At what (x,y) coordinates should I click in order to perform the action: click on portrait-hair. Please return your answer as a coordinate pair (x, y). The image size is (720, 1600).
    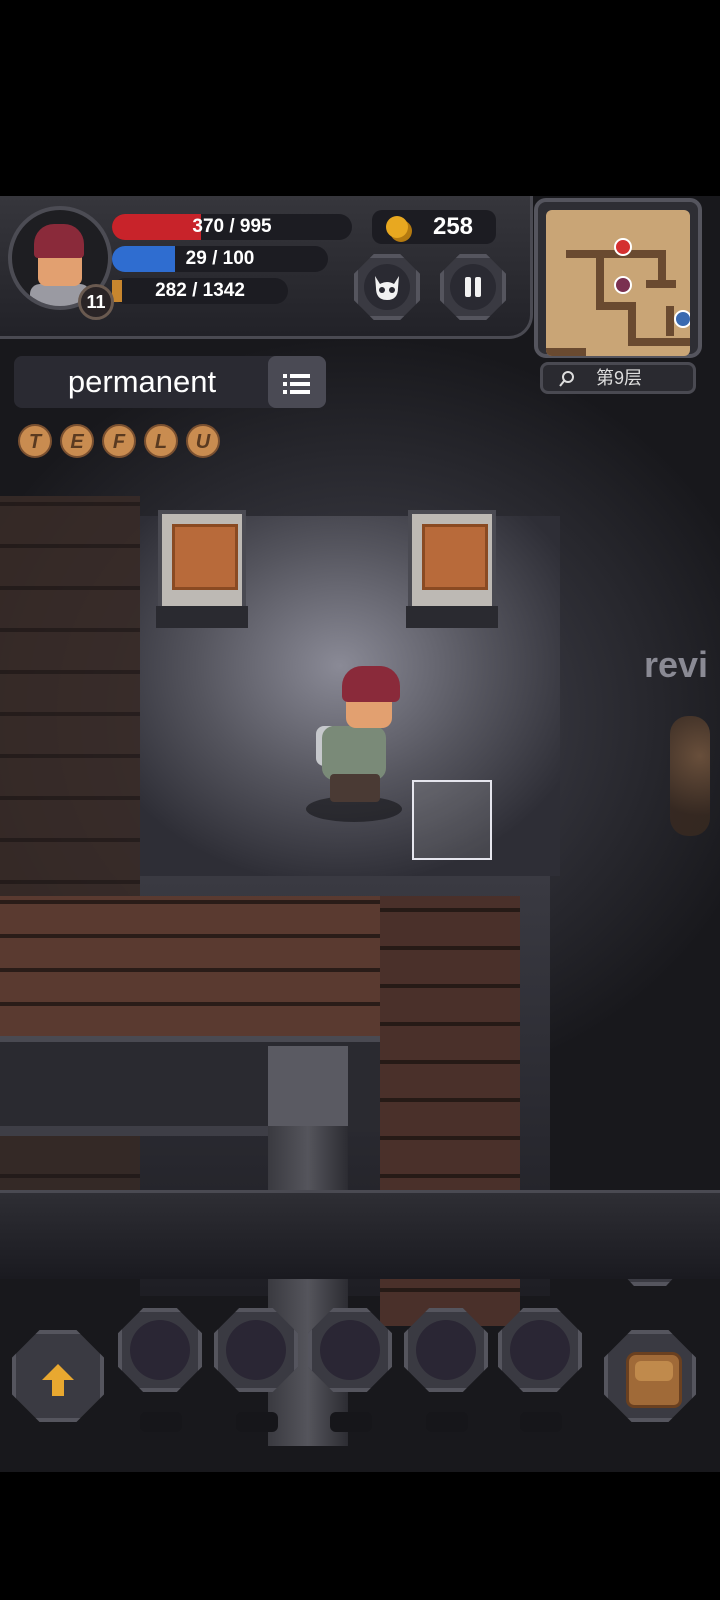
    Looking at the image, I should click on (59, 241).